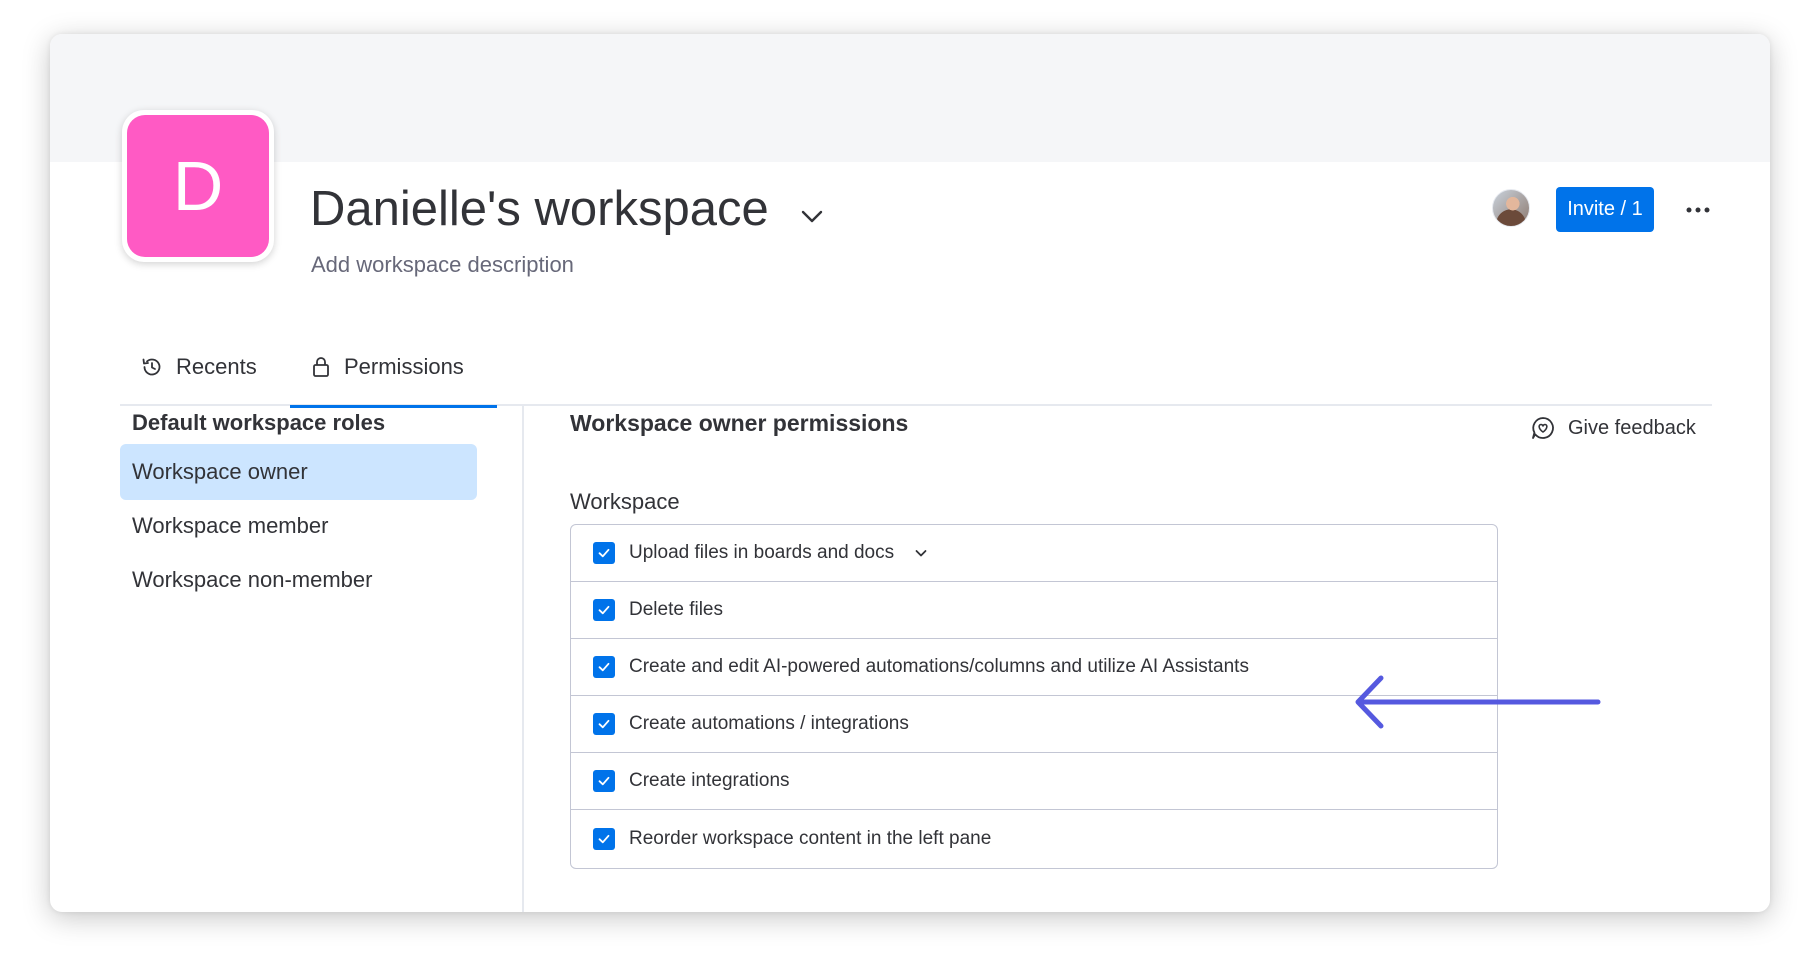 This screenshot has height=977, width=1820. Describe the element at coordinates (625, 501) in the screenshot. I see `section-label-workspace: Workspace` at that location.